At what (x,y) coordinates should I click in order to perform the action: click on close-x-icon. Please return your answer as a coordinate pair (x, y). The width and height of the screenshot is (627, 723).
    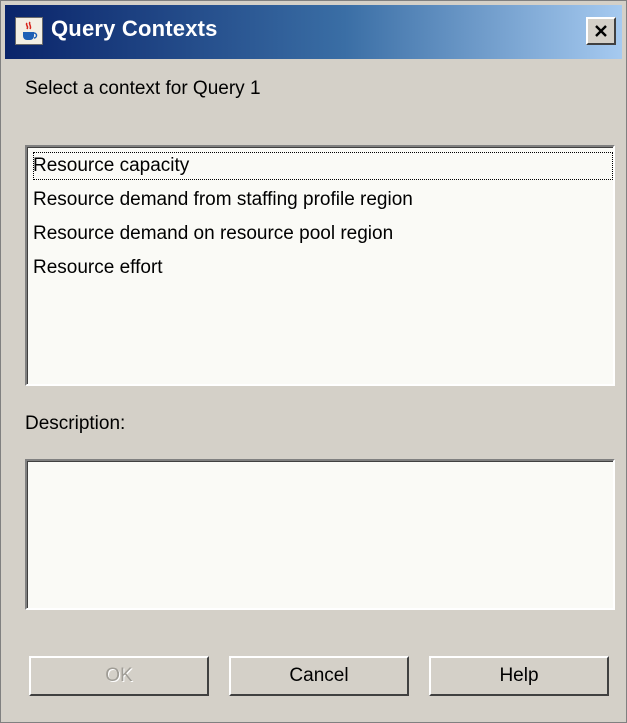
    Looking at the image, I should click on (601, 31).